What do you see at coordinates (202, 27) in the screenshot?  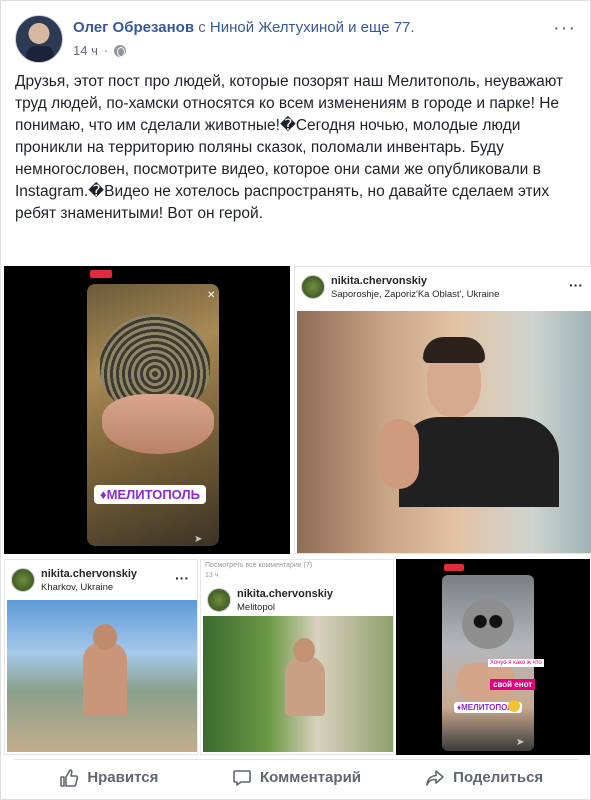 I see `with-prefix: с` at bounding box center [202, 27].